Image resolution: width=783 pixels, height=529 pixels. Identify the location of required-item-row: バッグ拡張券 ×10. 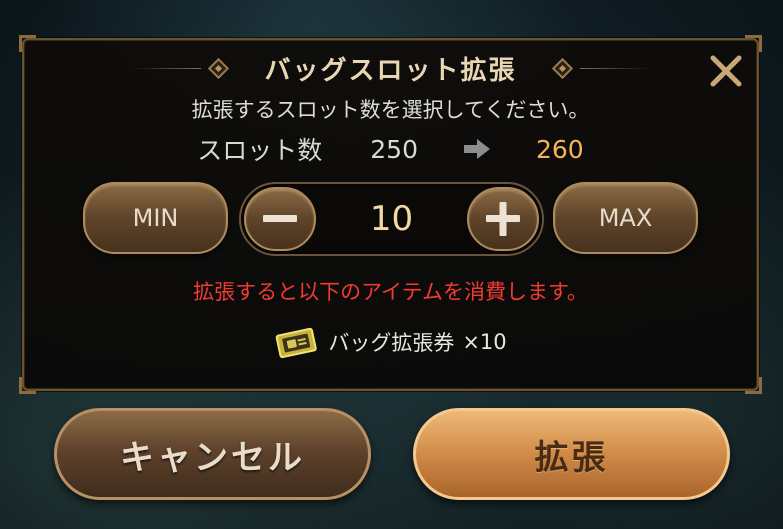
(390, 342).